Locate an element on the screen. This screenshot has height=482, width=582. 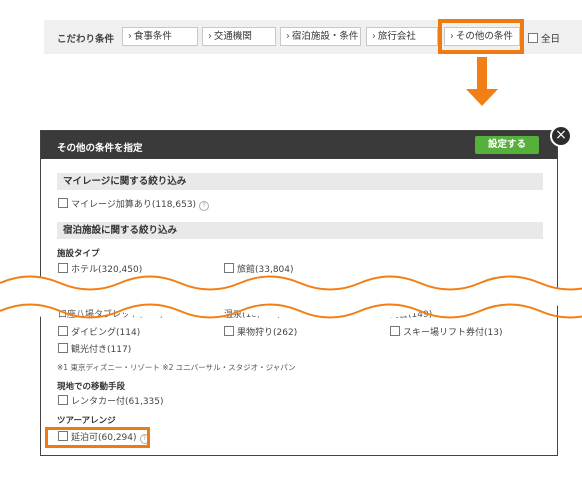
cut-option-2: 温泉(10,009) is located at coordinates (252, 315).